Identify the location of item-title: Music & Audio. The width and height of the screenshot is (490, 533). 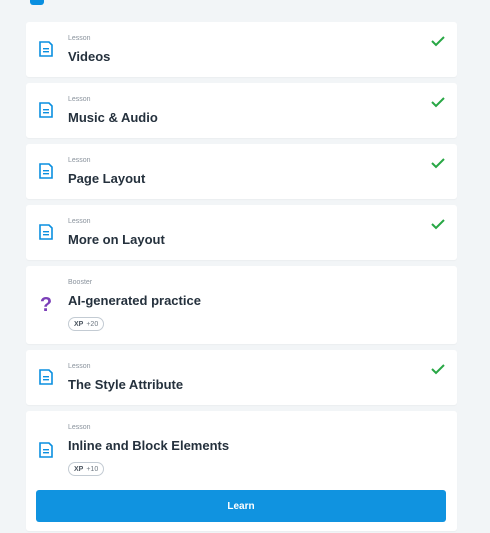
(113, 117).